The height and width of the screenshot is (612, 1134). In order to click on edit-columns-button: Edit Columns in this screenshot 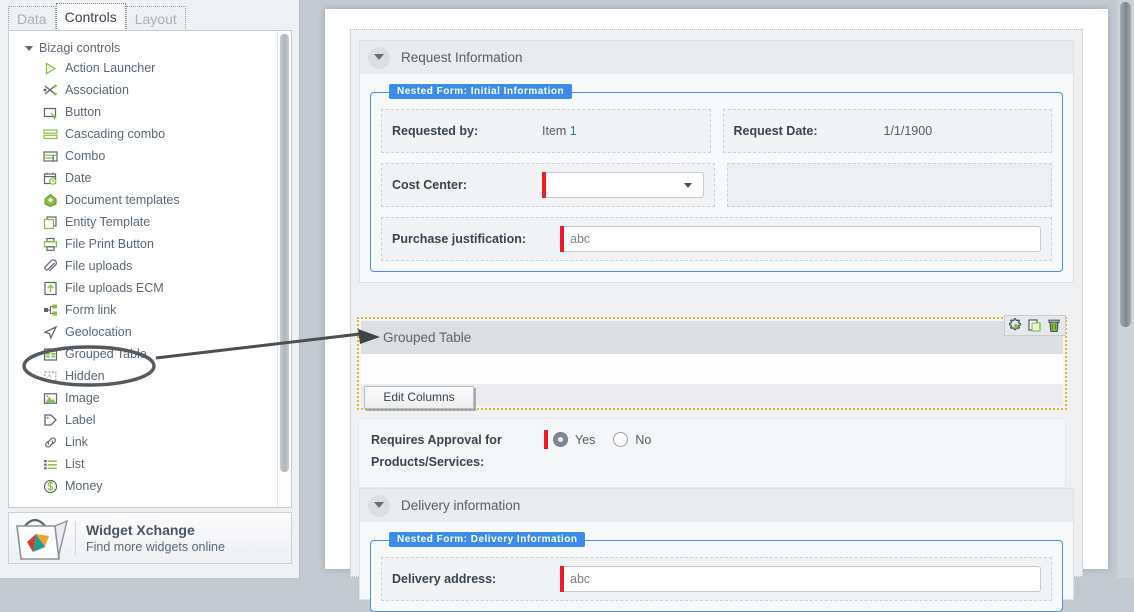, I will do `click(419, 397)`.